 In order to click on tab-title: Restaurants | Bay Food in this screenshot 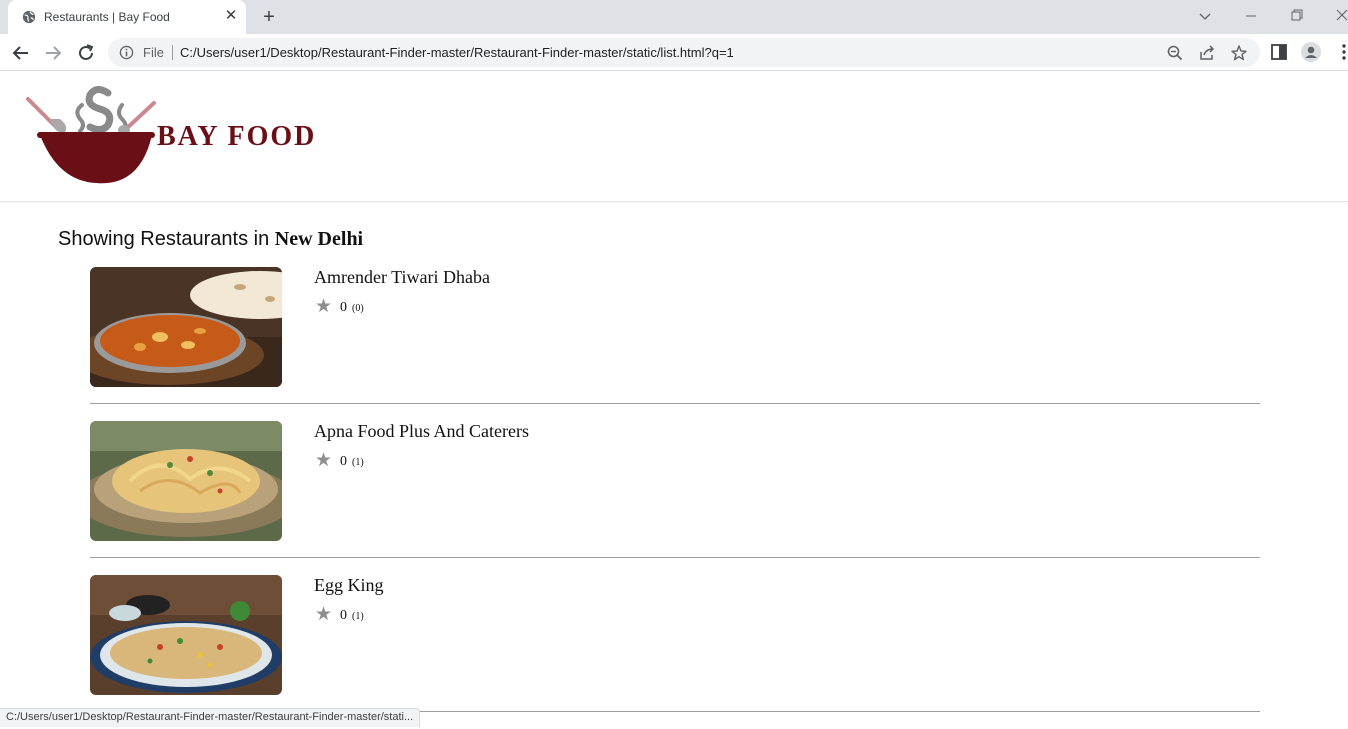, I will do `click(107, 17)`.